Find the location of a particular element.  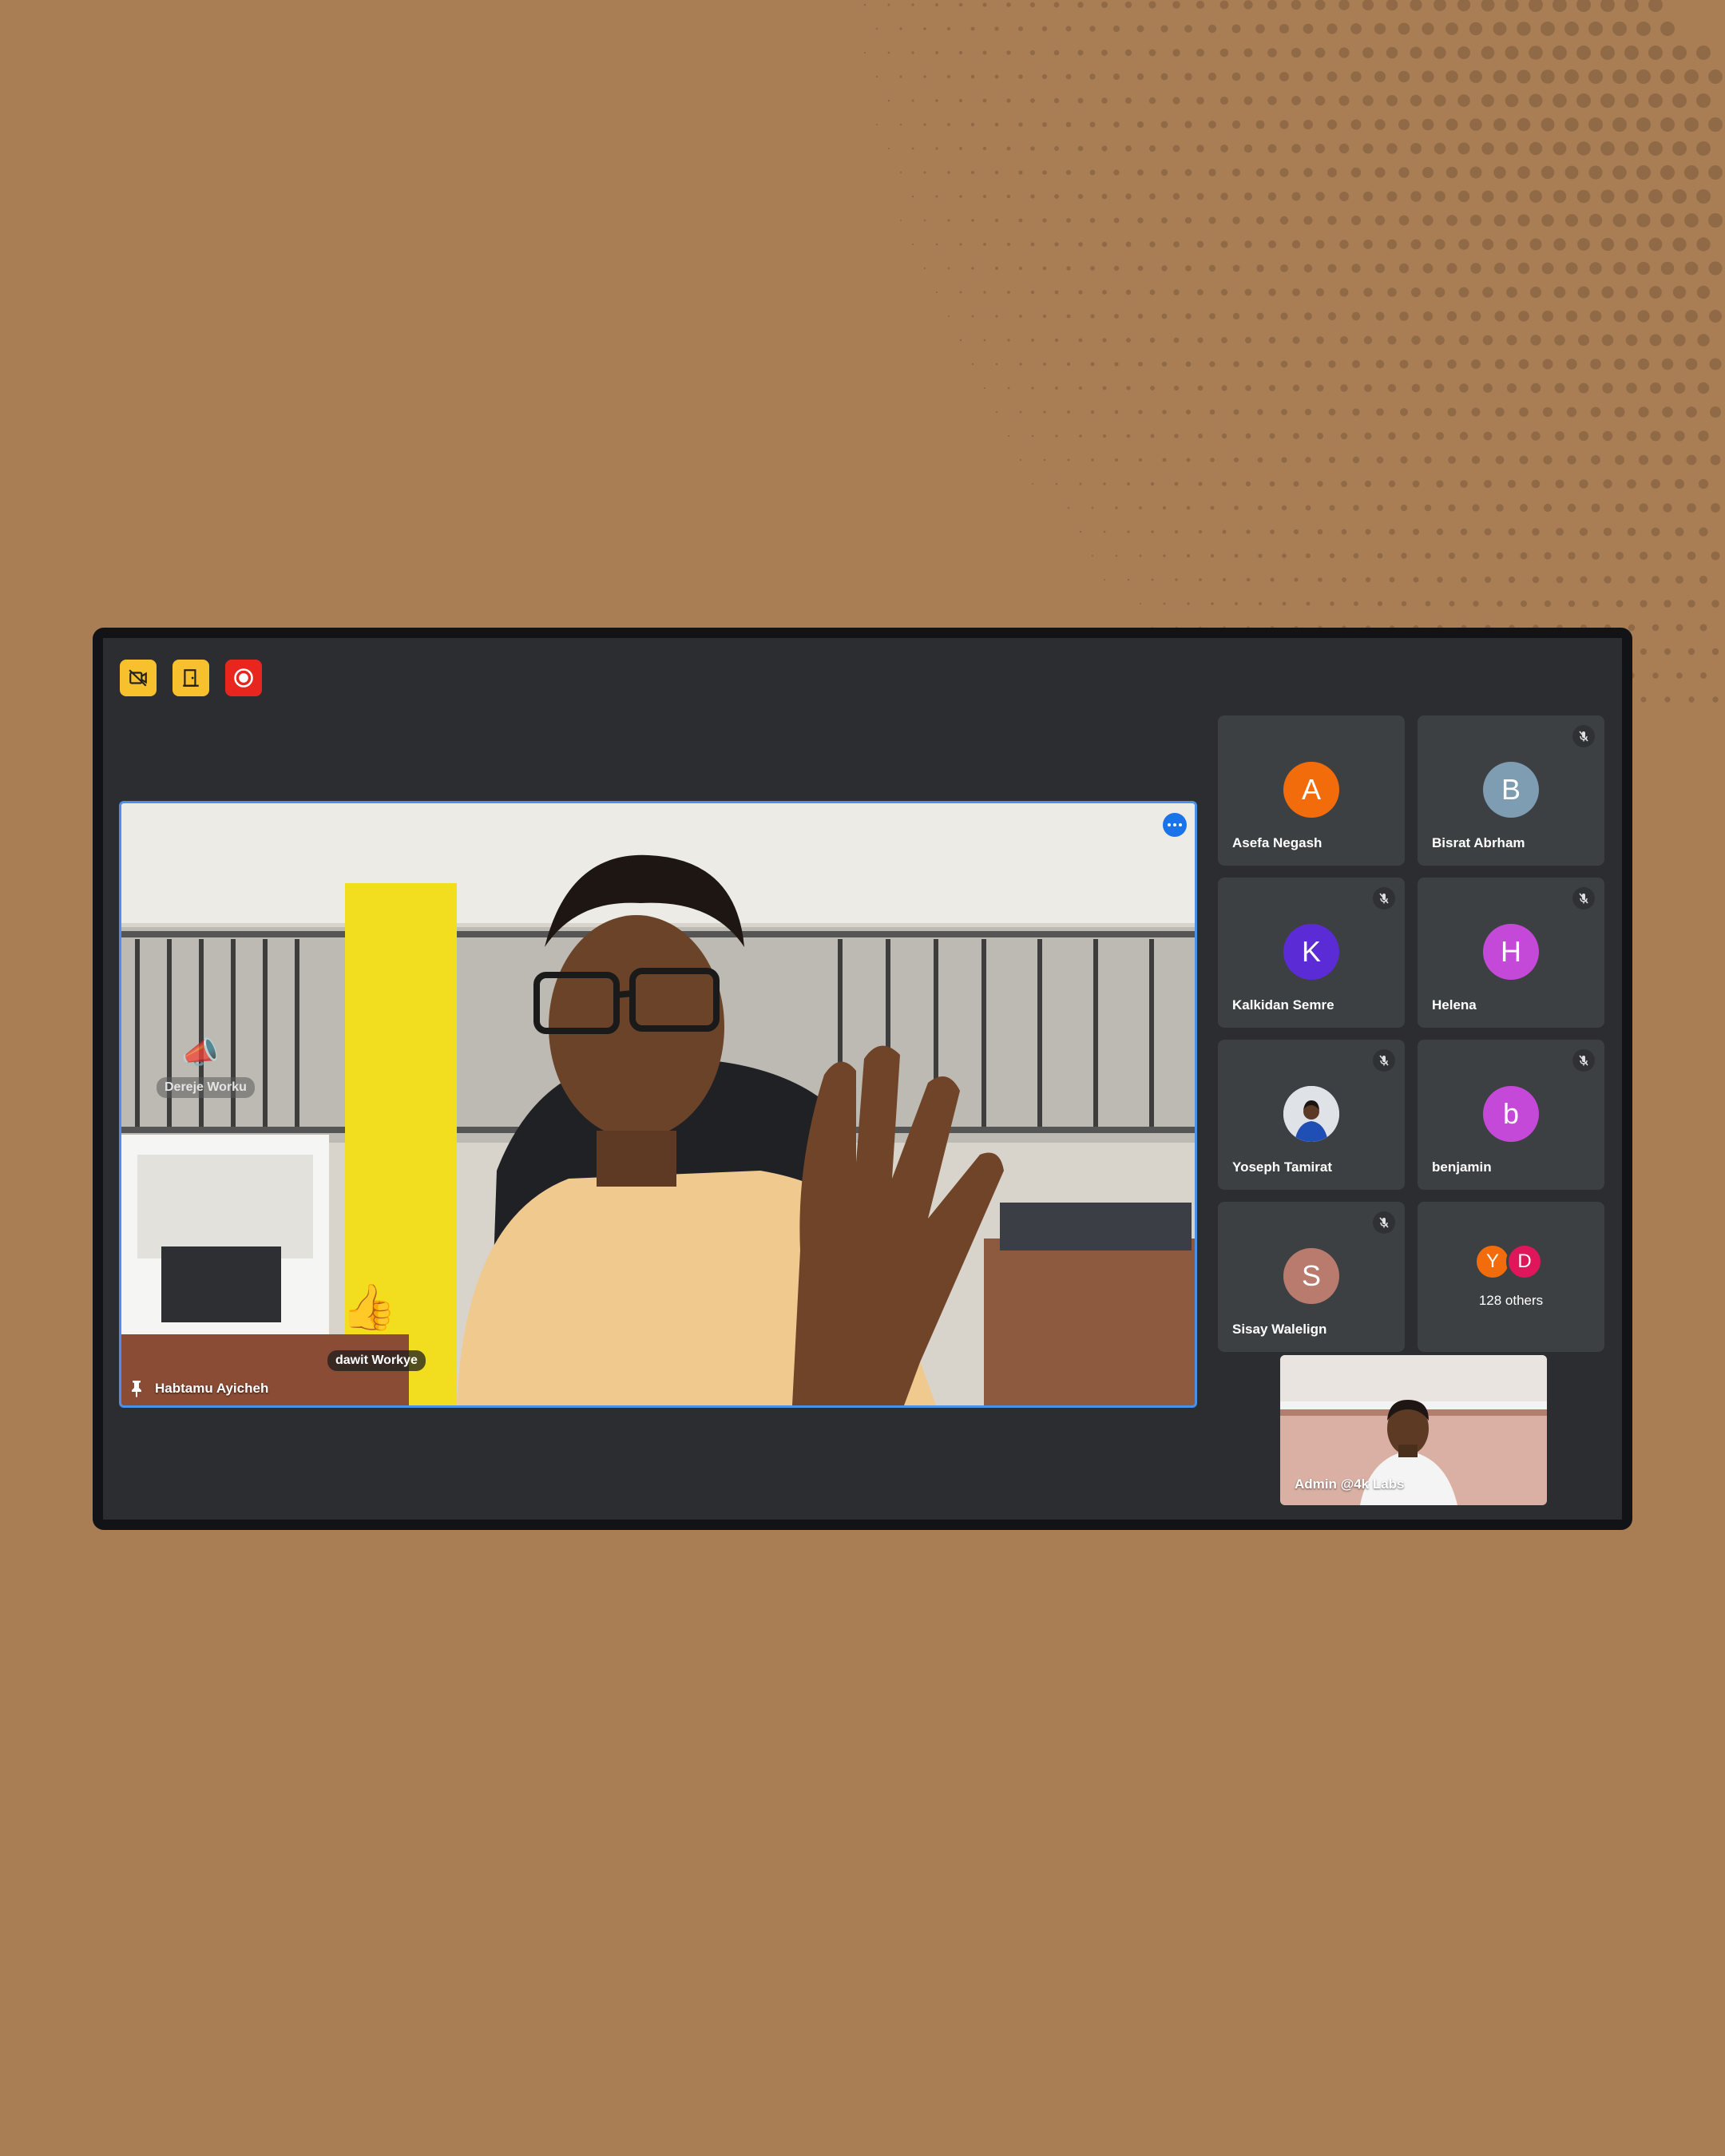

avatar: A is located at coordinates (1311, 790).